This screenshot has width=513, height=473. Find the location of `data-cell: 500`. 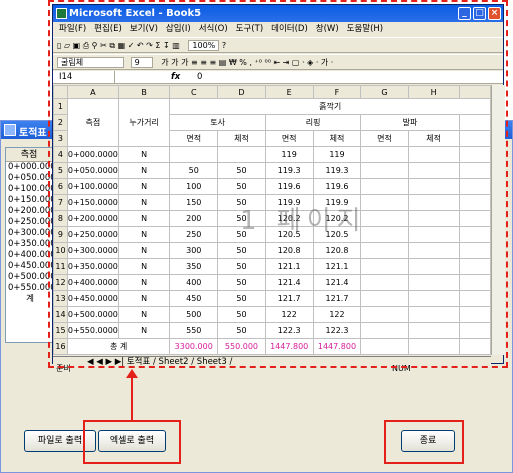

data-cell: 500 is located at coordinates (194, 314).